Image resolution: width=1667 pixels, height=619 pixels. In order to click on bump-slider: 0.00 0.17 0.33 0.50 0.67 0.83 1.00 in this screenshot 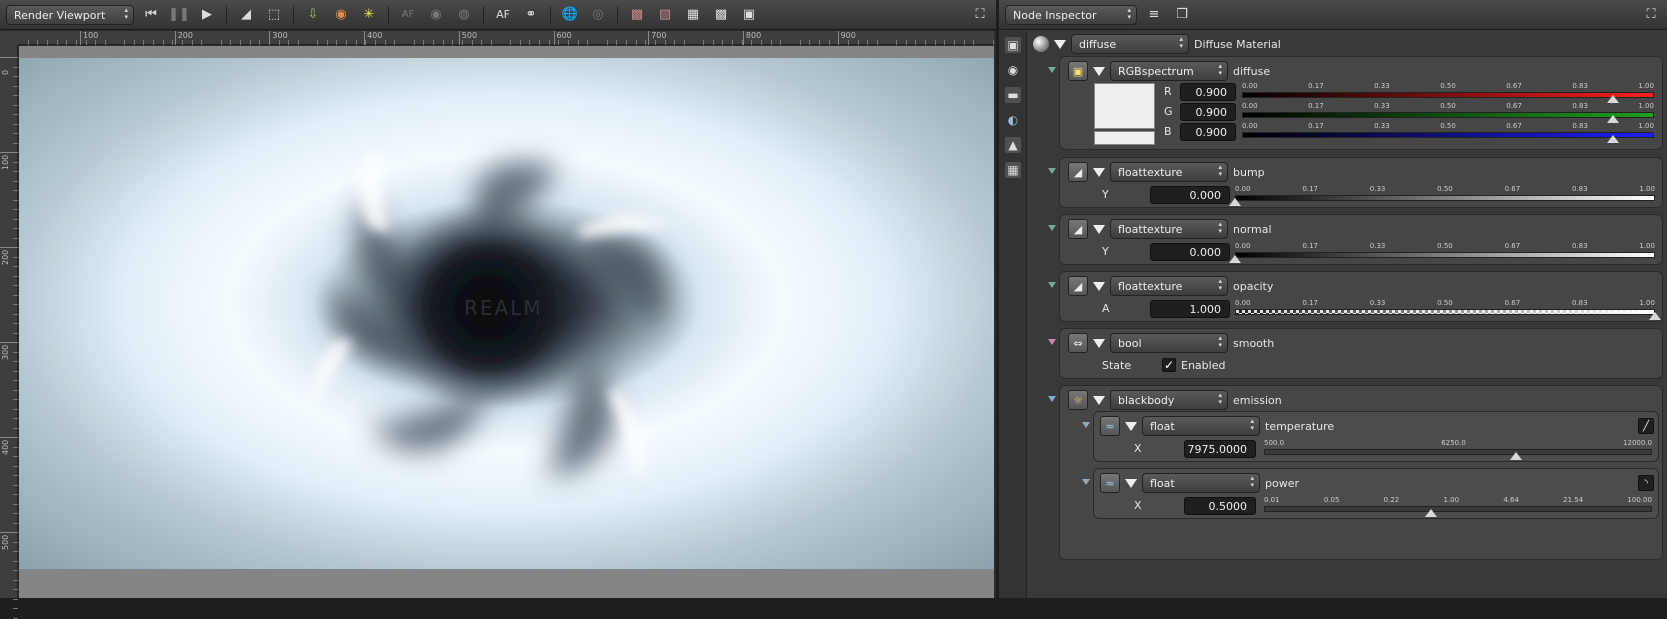, I will do `click(1442, 196)`.